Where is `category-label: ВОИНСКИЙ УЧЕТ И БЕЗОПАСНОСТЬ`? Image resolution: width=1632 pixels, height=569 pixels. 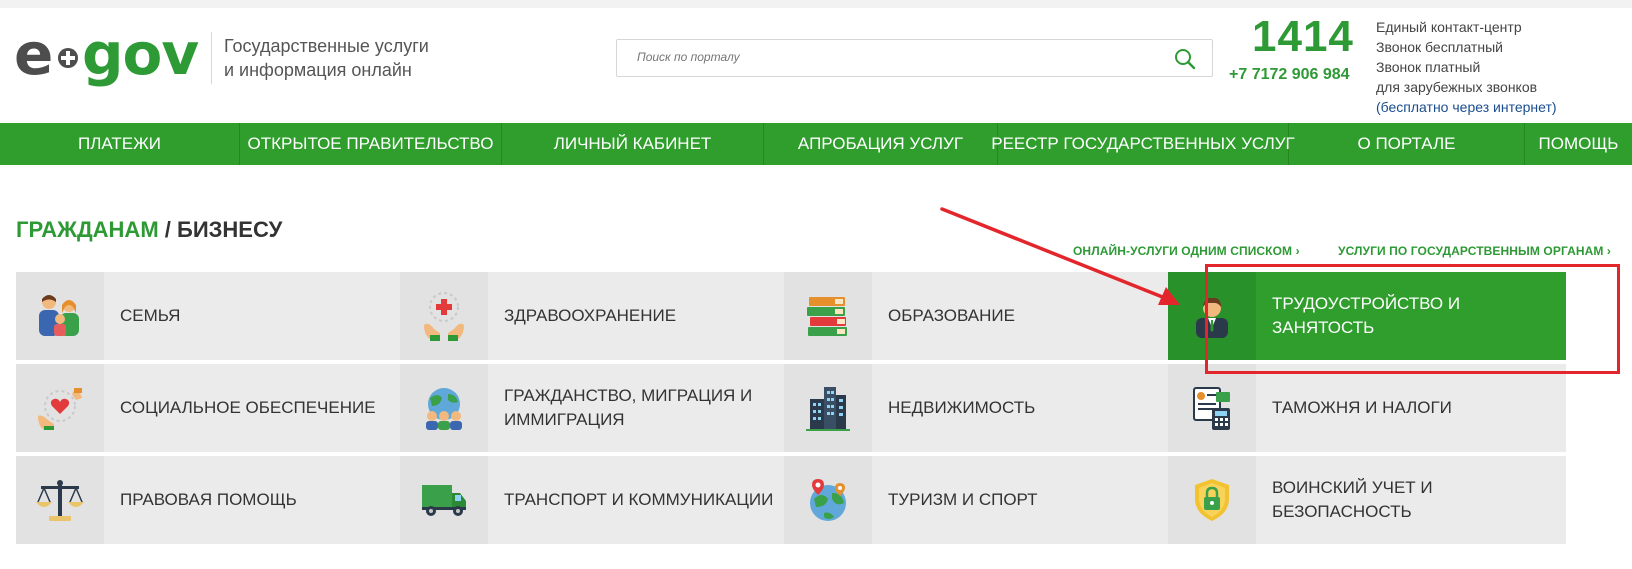 category-label: ВОИНСКИЙ УЧЕТ И БЕЗОПАСНОСТЬ is located at coordinates (1352, 499).